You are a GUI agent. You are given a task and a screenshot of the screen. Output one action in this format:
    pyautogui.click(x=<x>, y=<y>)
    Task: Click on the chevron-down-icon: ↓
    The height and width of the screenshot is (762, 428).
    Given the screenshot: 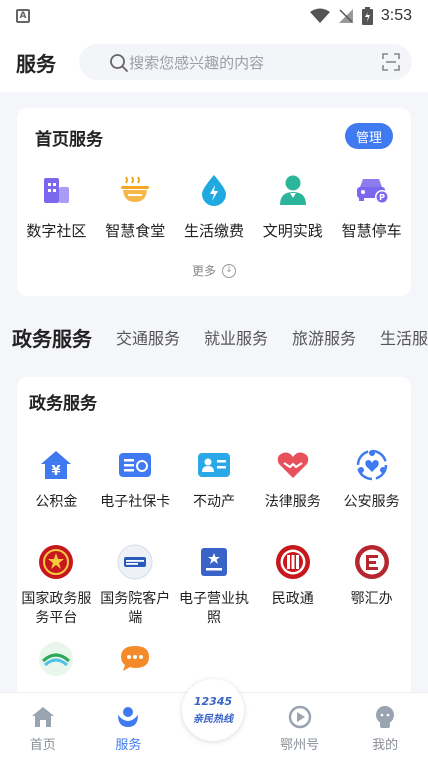 What is the action you would take?
    pyautogui.click(x=229, y=270)
    